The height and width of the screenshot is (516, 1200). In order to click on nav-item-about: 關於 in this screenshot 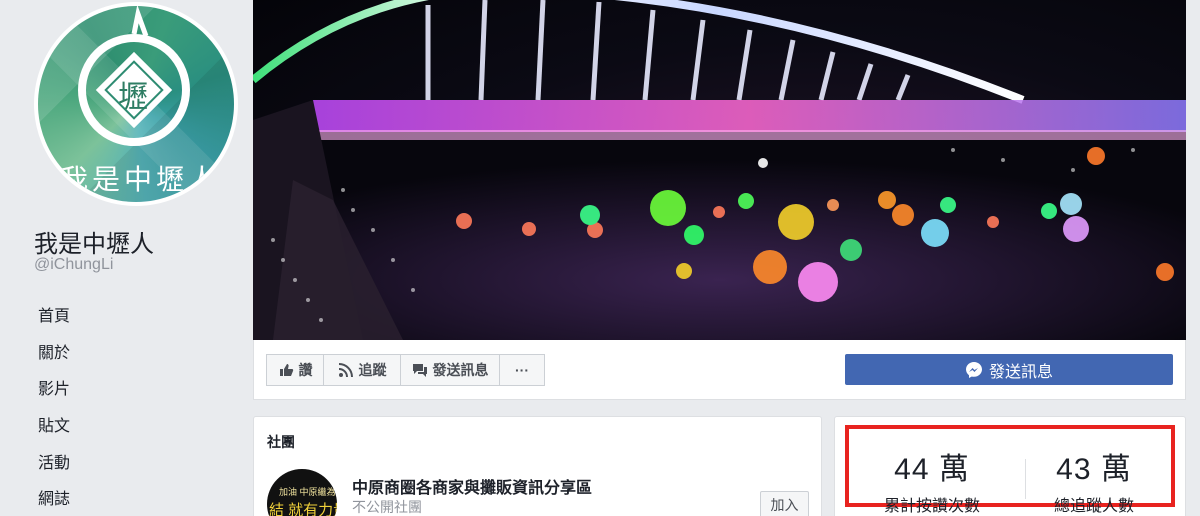, I will do `click(54, 351)`.